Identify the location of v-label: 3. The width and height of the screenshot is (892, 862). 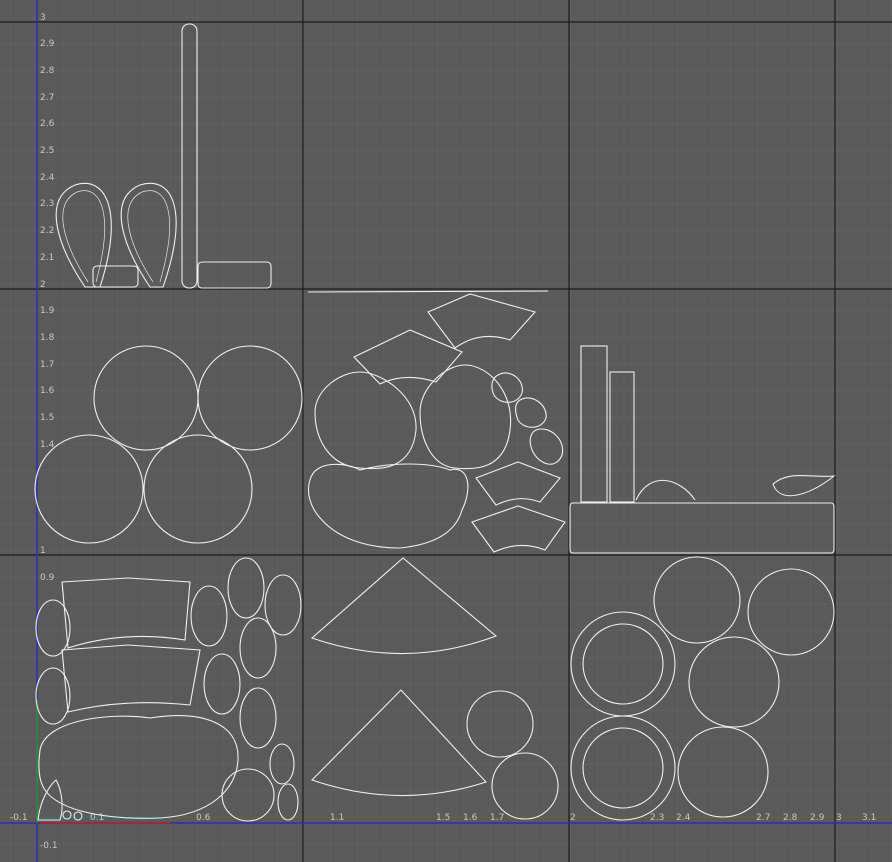
(43, 18).